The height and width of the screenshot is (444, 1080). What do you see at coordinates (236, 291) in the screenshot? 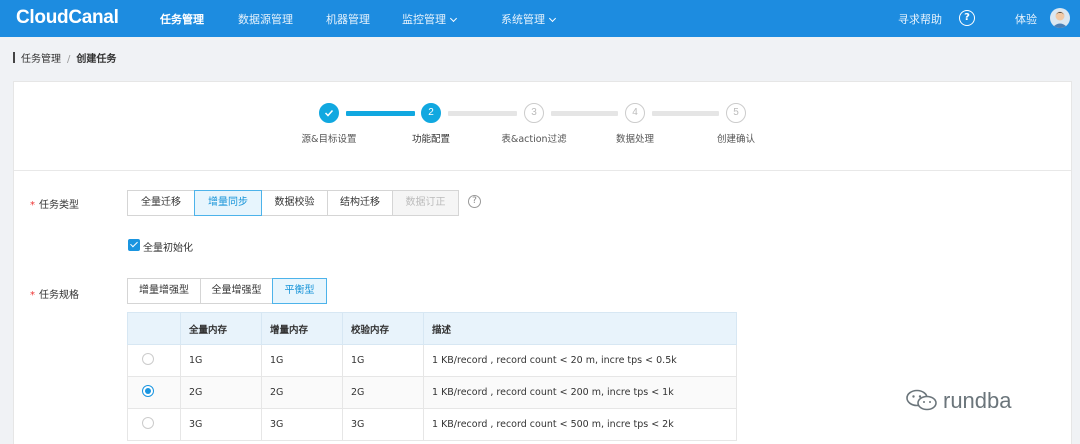
I see `spec-full-enhanced-button: 全量增强型` at bounding box center [236, 291].